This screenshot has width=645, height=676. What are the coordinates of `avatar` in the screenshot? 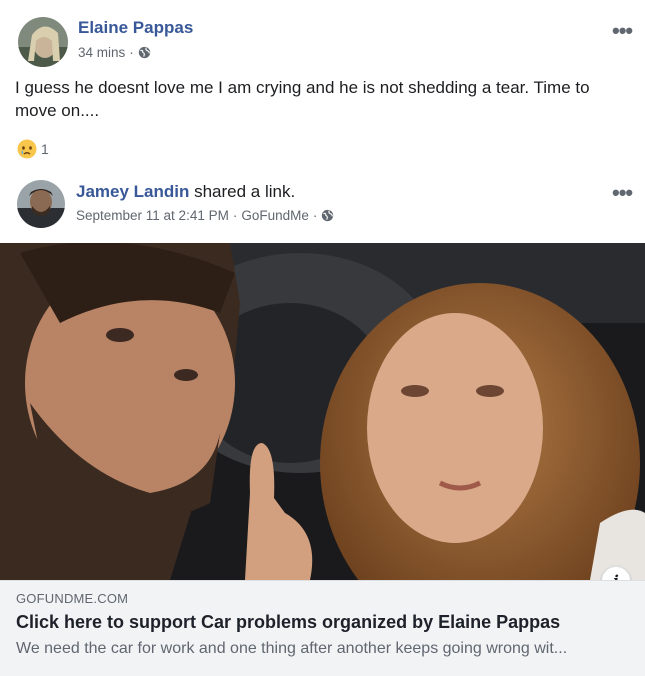 It's located at (43, 42).